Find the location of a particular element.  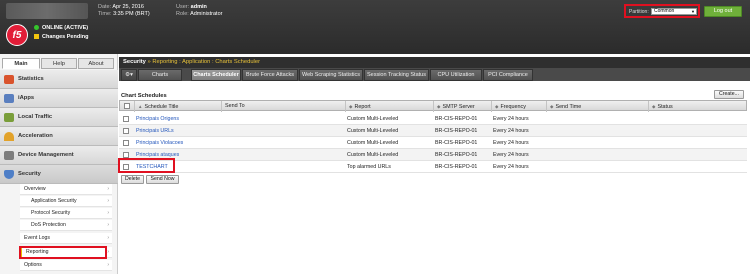

tab-session-tracking-status: Session Tracking Status is located at coordinates (396, 75).